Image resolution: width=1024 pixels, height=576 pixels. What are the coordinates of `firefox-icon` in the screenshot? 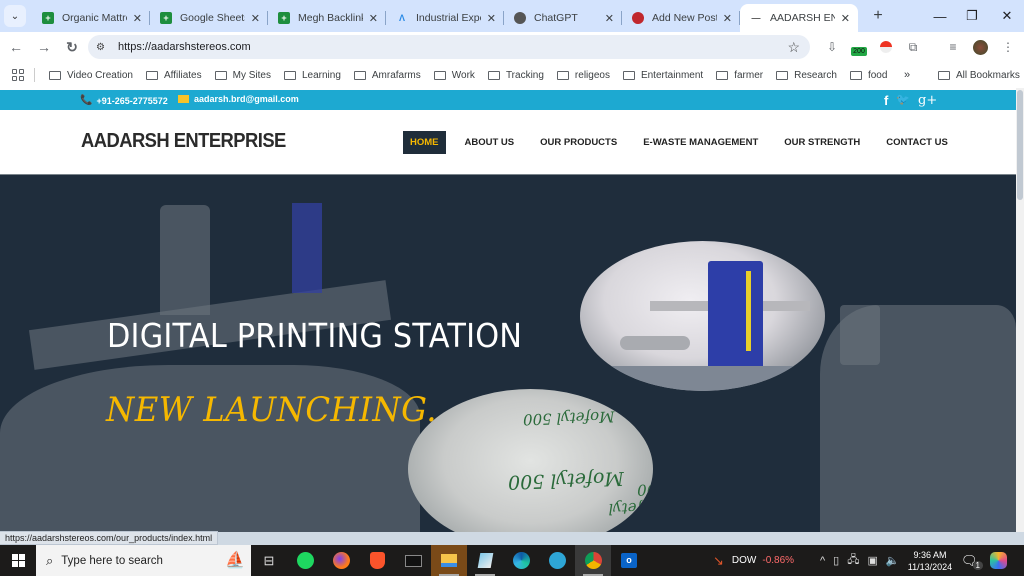 It's located at (341, 560).